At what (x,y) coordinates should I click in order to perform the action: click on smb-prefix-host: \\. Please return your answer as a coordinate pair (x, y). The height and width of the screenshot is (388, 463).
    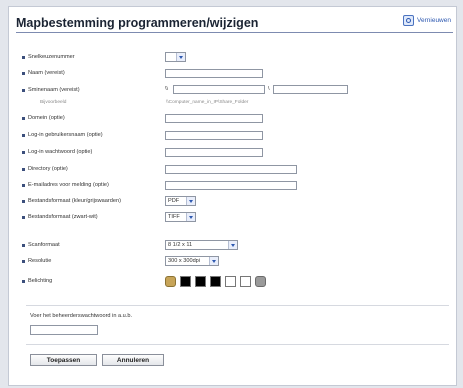
    Looking at the image, I should click on (167, 89).